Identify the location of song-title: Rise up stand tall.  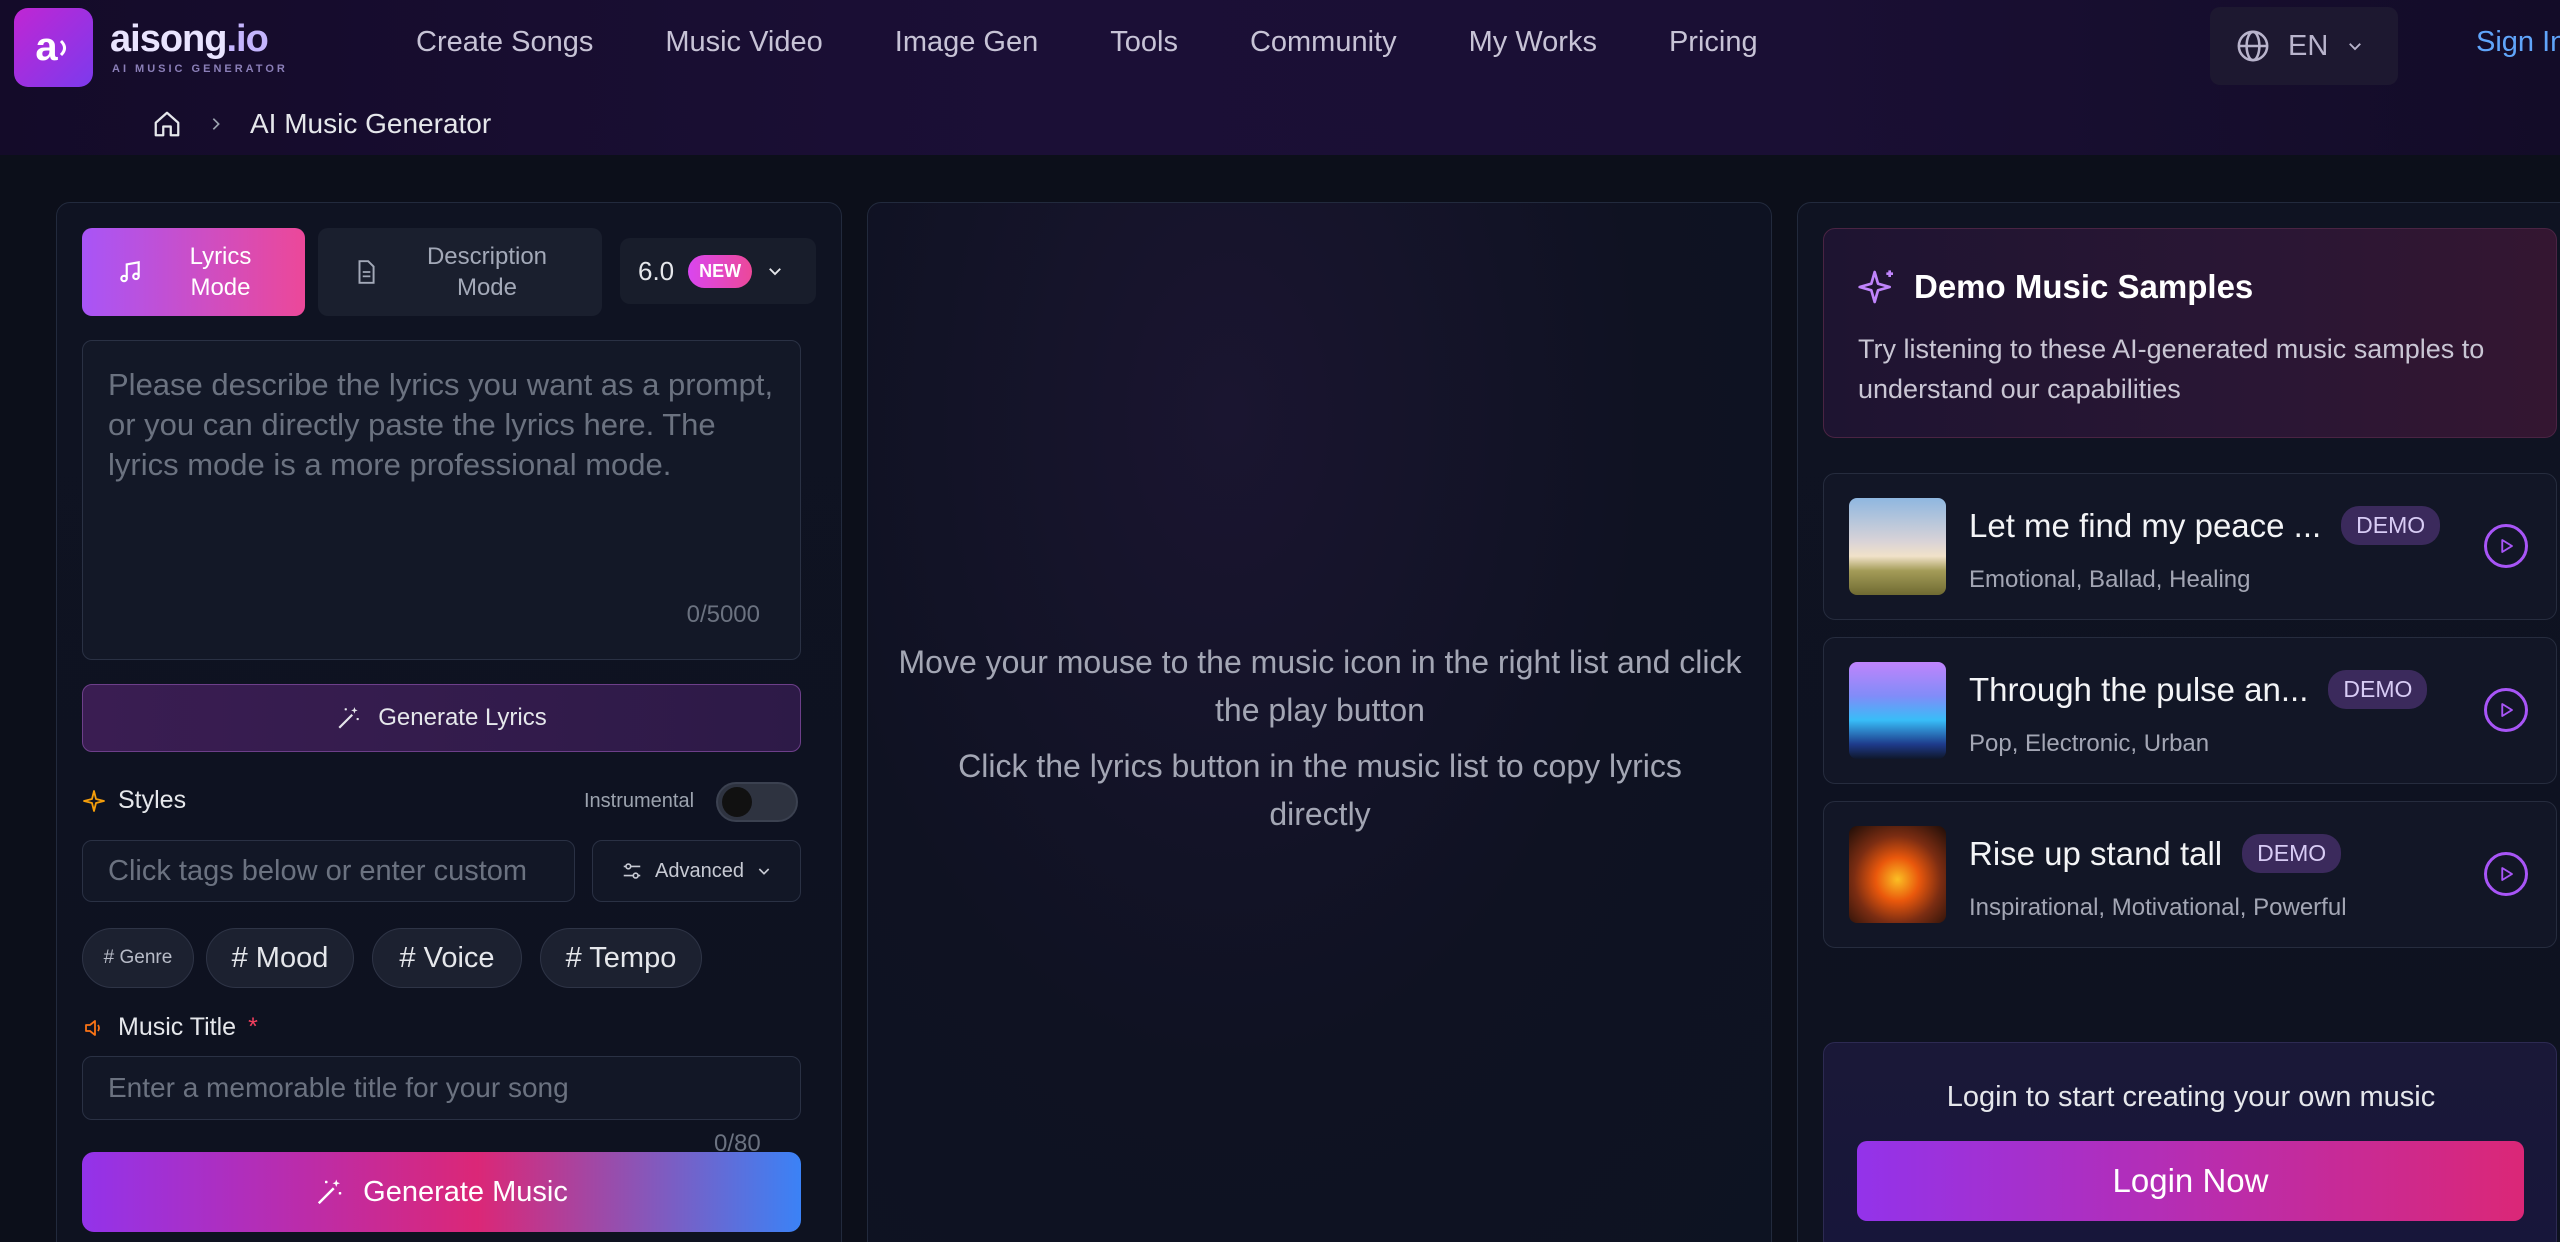
(2096, 853).